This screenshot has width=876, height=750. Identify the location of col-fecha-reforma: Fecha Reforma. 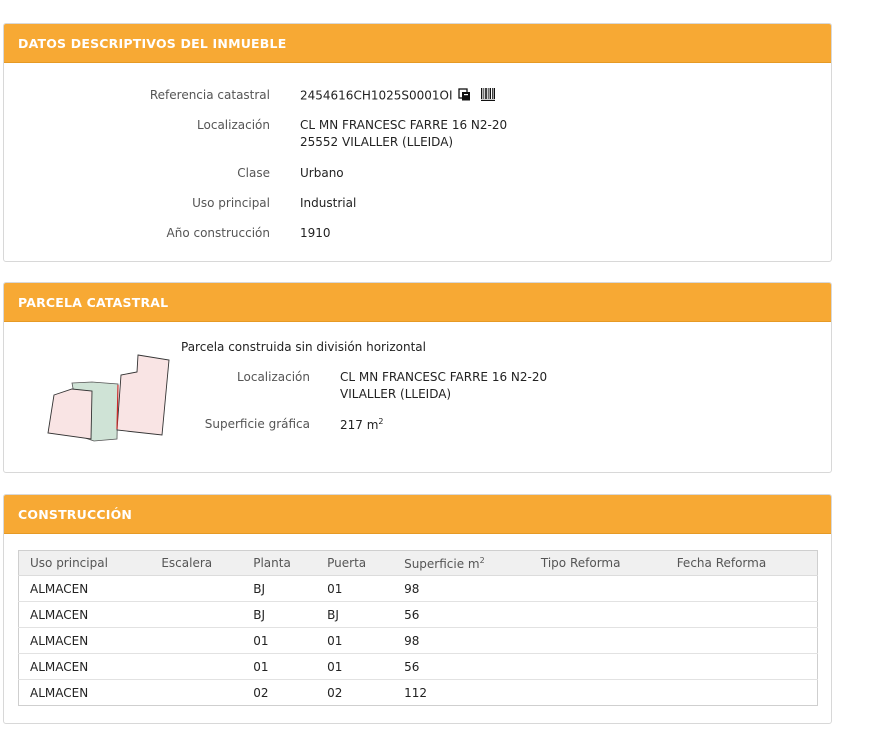
(741, 563).